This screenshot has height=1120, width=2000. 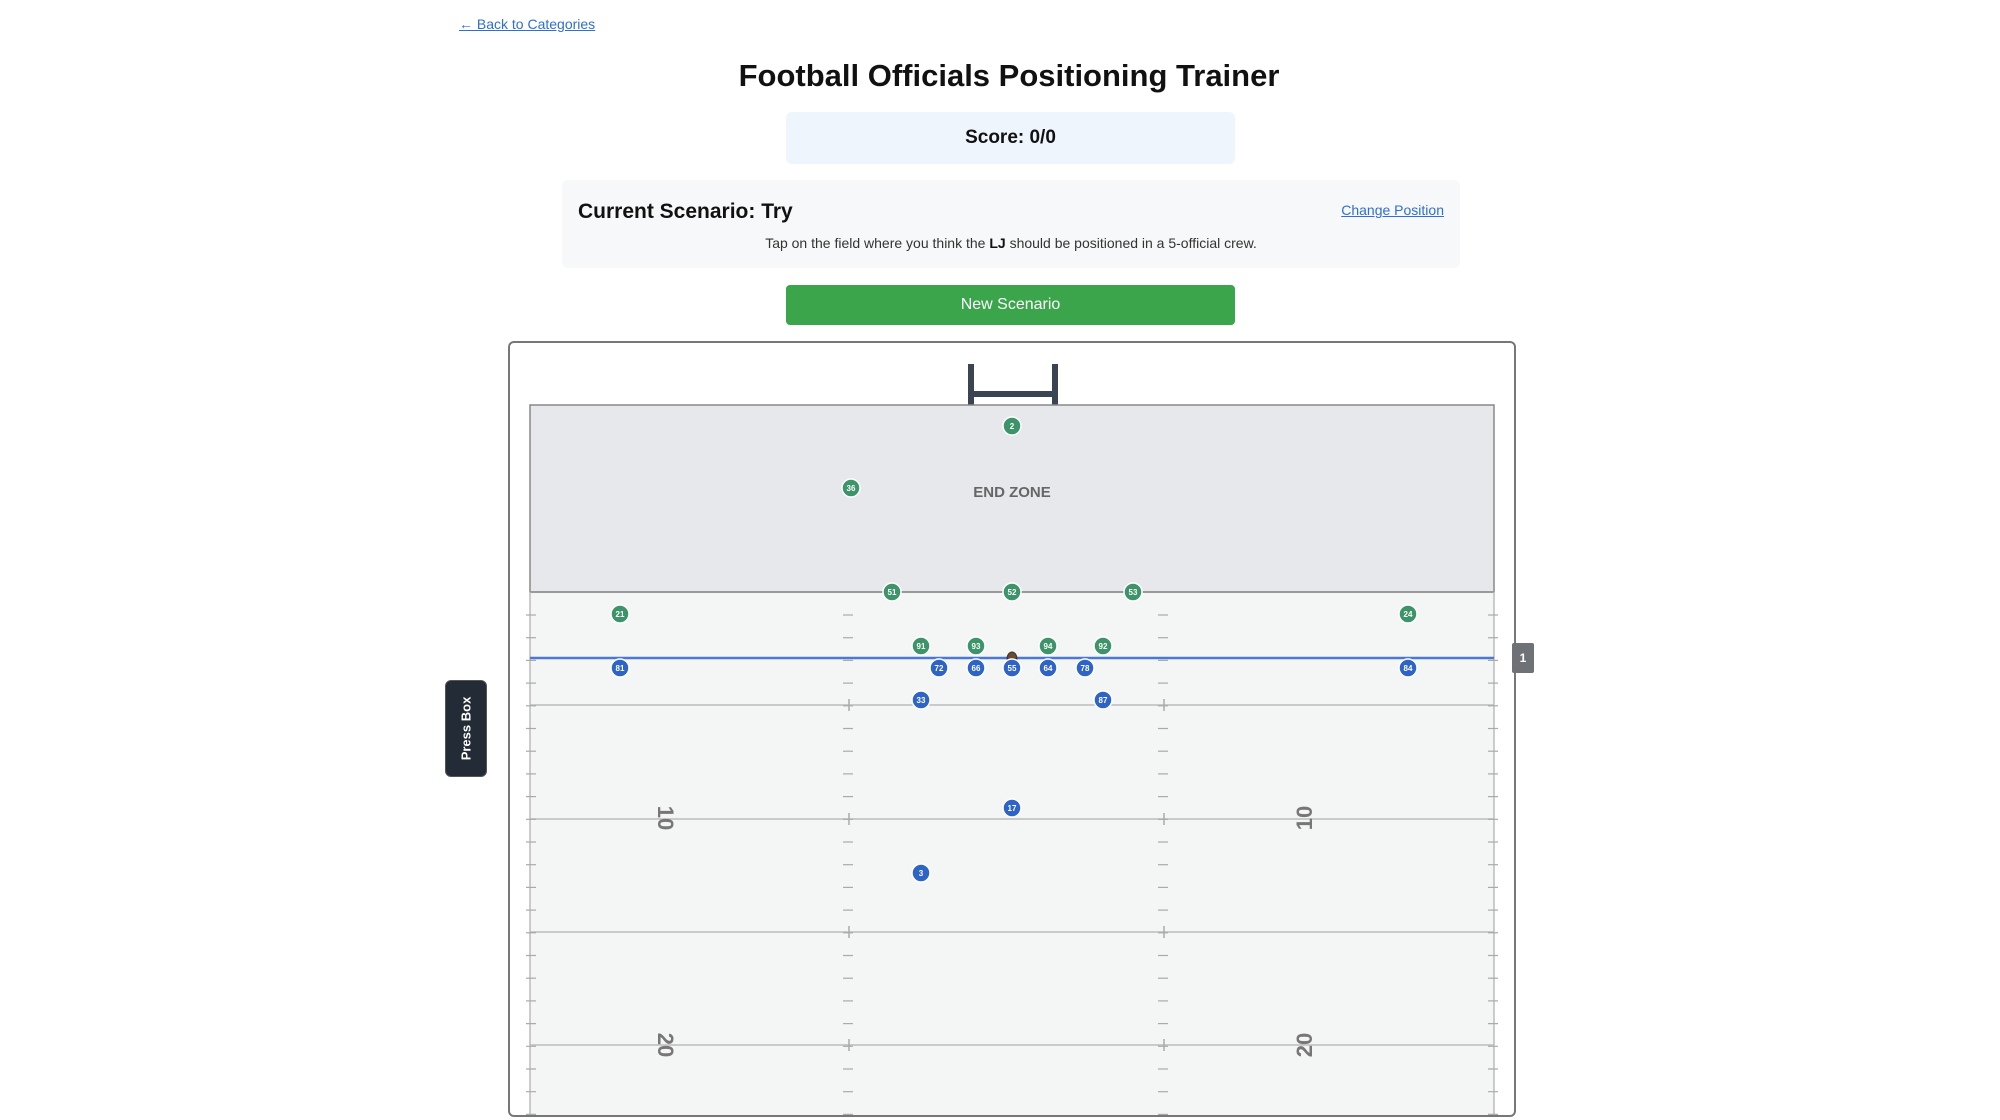 I want to click on offense-player-87: 87, so click(x=1103, y=700).